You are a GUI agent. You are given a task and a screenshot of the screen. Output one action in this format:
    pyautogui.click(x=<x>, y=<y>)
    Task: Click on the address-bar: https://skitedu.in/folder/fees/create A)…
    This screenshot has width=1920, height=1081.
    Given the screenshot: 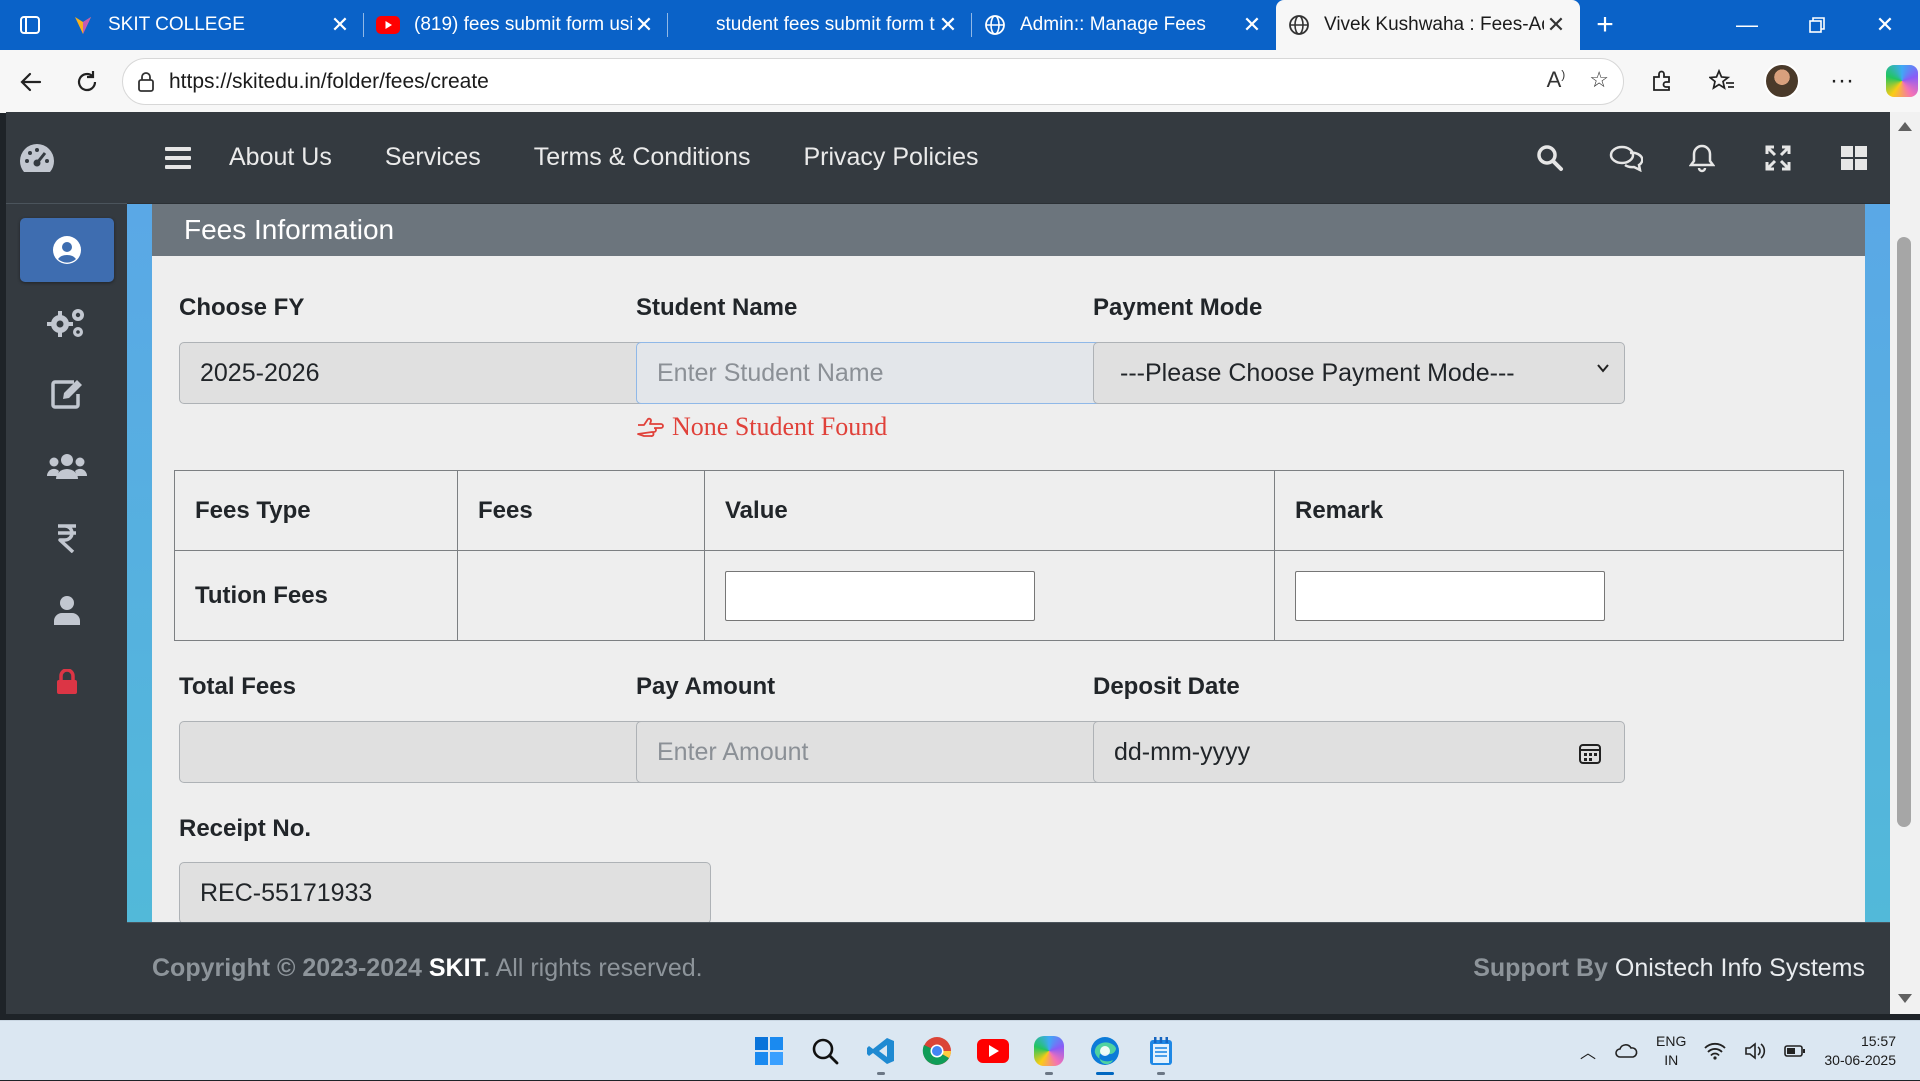 What is the action you would take?
    pyautogui.click(x=873, y=81)
    